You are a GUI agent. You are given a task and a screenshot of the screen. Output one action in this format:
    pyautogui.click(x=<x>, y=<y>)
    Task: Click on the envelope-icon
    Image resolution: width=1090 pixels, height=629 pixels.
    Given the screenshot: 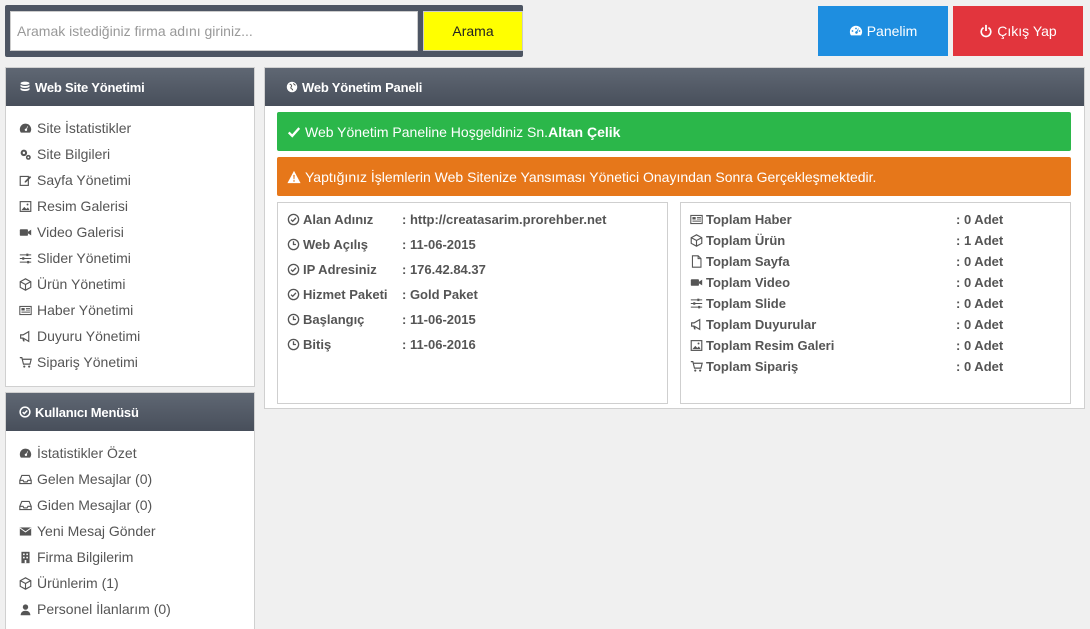 What is the action you would take?
    pyautogui.click(x=25, y=531)
    